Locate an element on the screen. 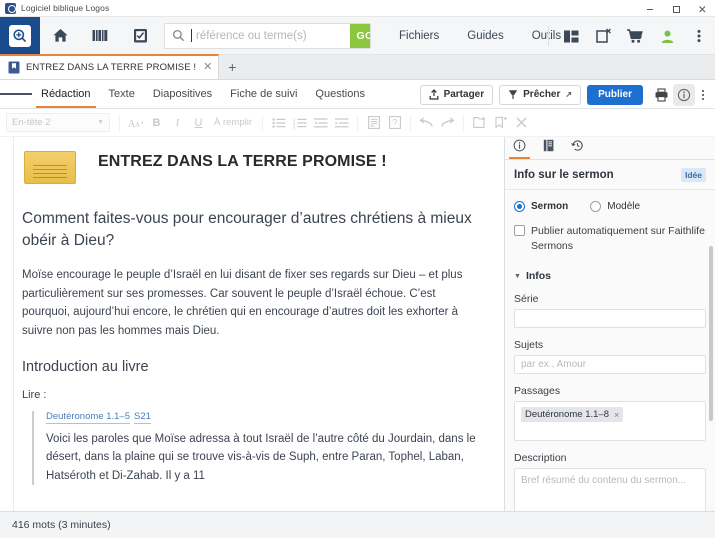 The height and width of the screenshot is (538, 715). cart-icon is located at coordinates (635, 36).